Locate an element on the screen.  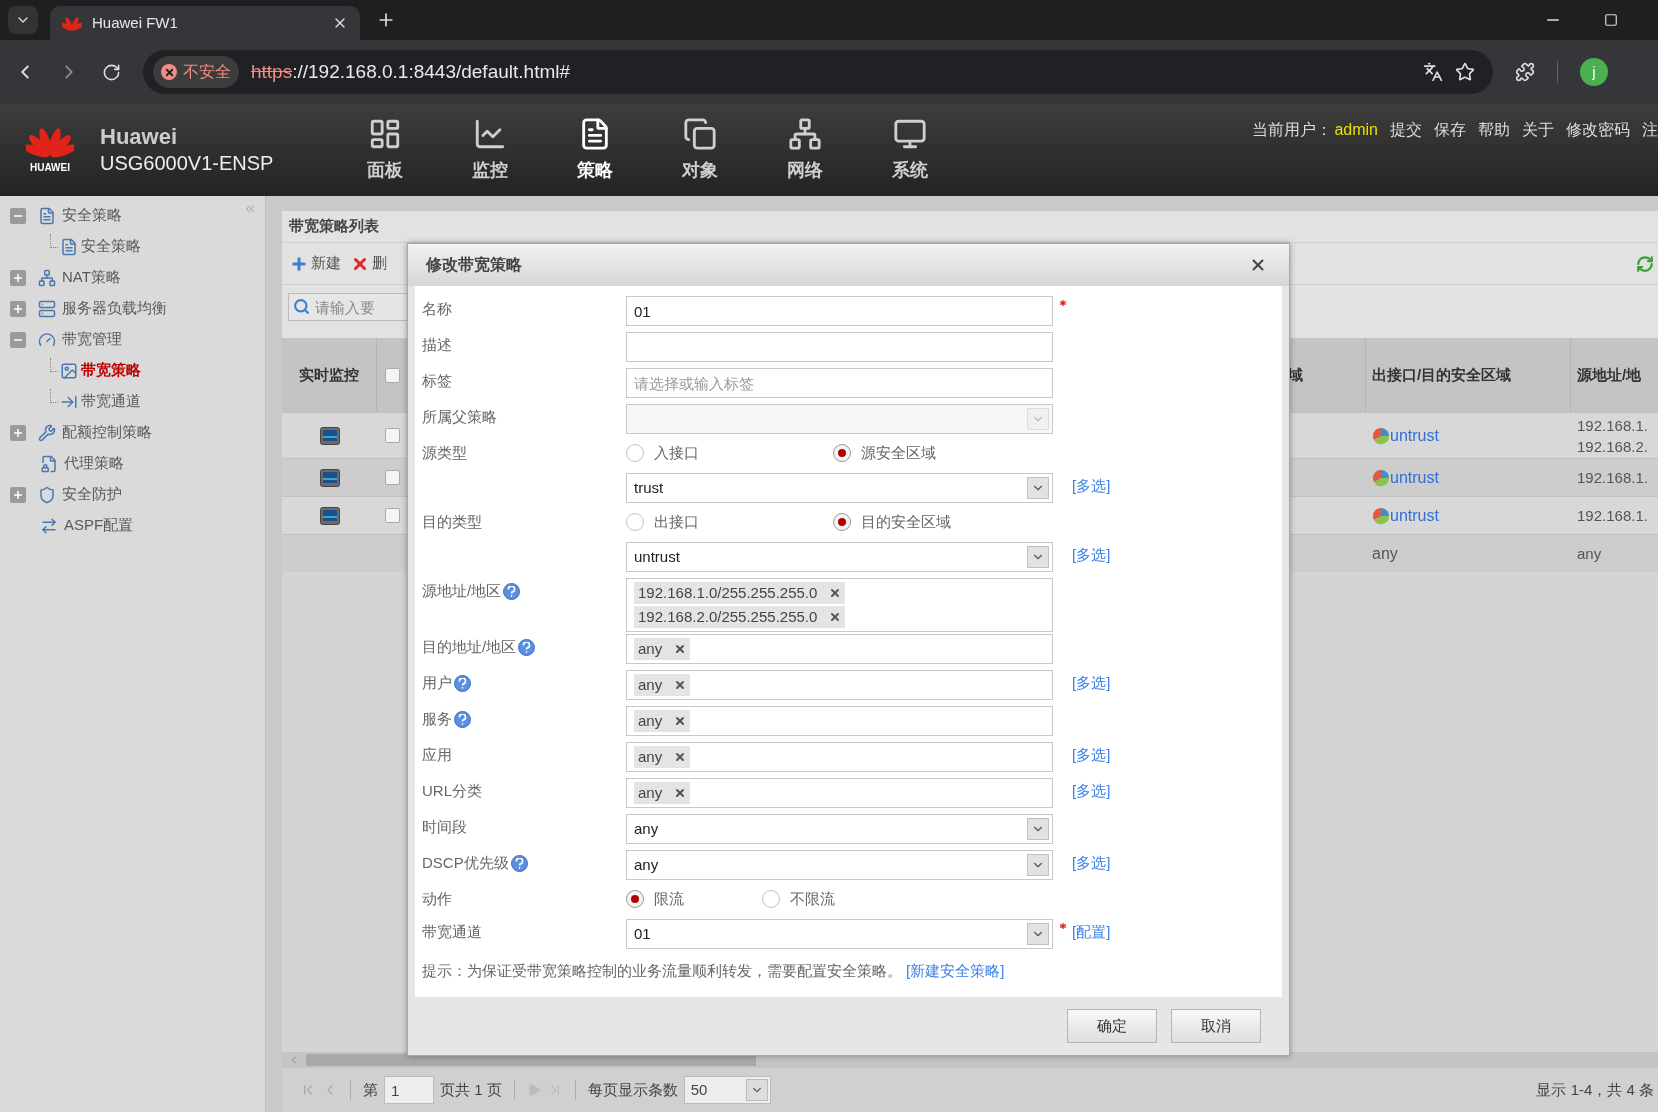
nav-tab: 策略 is located at coordinates (594, 150).